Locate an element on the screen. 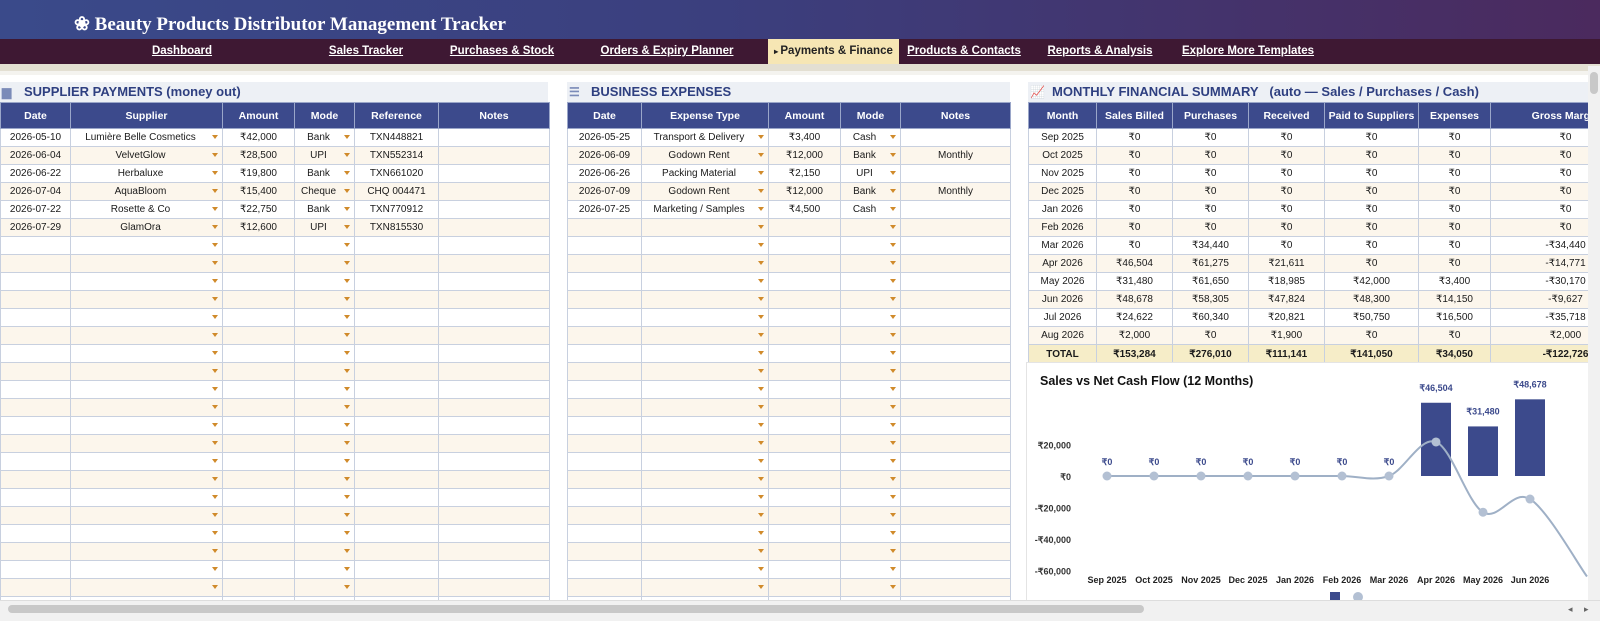  table-cell: Monthly is located at coordinates (956, 192).